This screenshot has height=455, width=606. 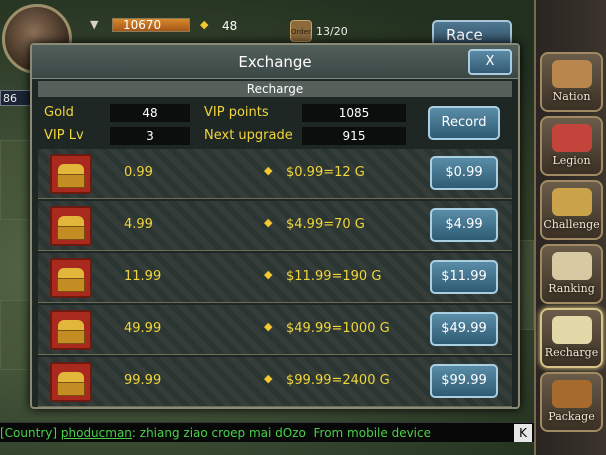 I want to click on recharge-row: 49.99 ◆ $49.99=1000 G $49.99, so click(x=275, y=330).